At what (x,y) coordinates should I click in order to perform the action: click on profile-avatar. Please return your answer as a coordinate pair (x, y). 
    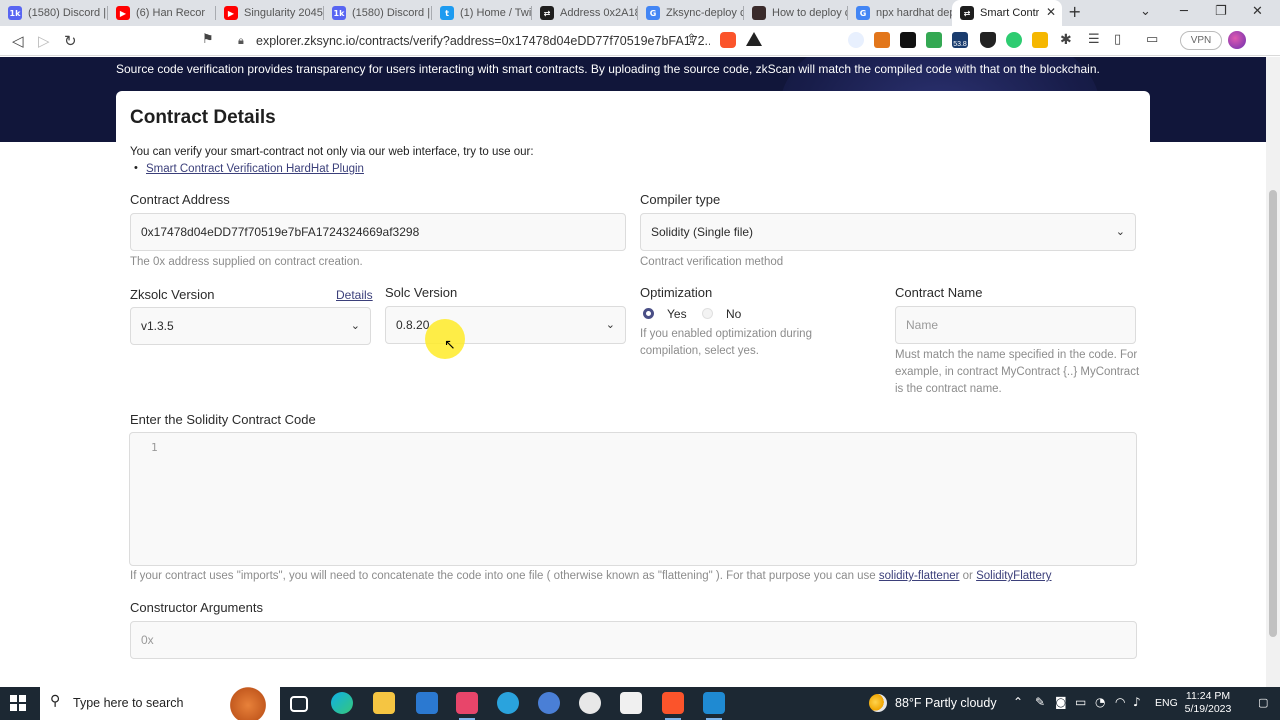
    Looking at the image, I should click on (1237, 40).